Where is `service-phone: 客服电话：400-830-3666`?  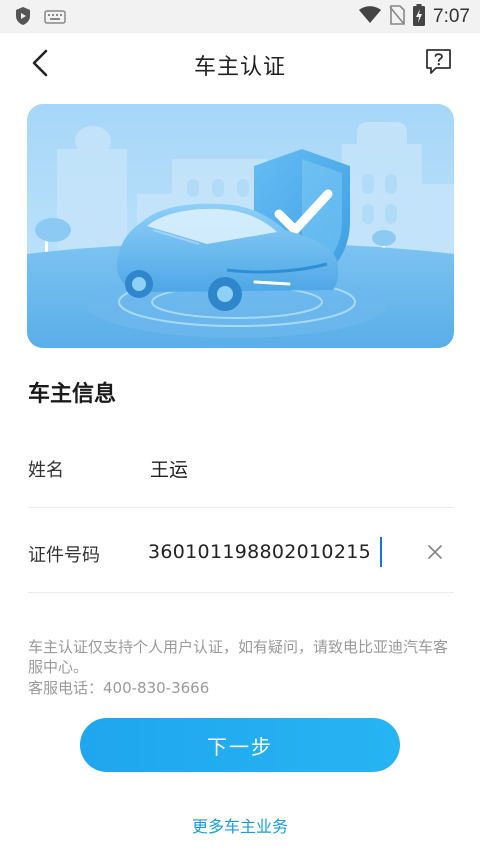
service-phone: 客服电话：400-830-3666 is located at coordinates (119, 688).